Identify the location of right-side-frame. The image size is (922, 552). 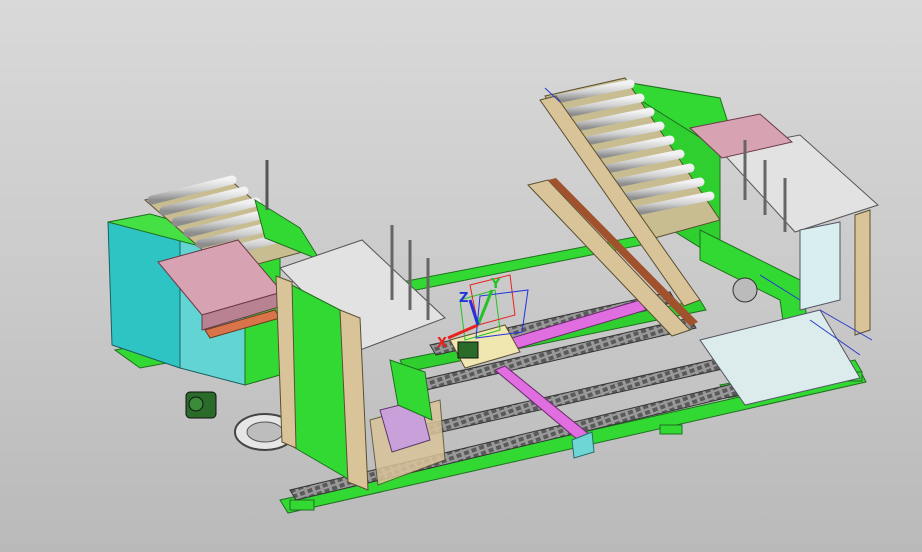
(862, 272).